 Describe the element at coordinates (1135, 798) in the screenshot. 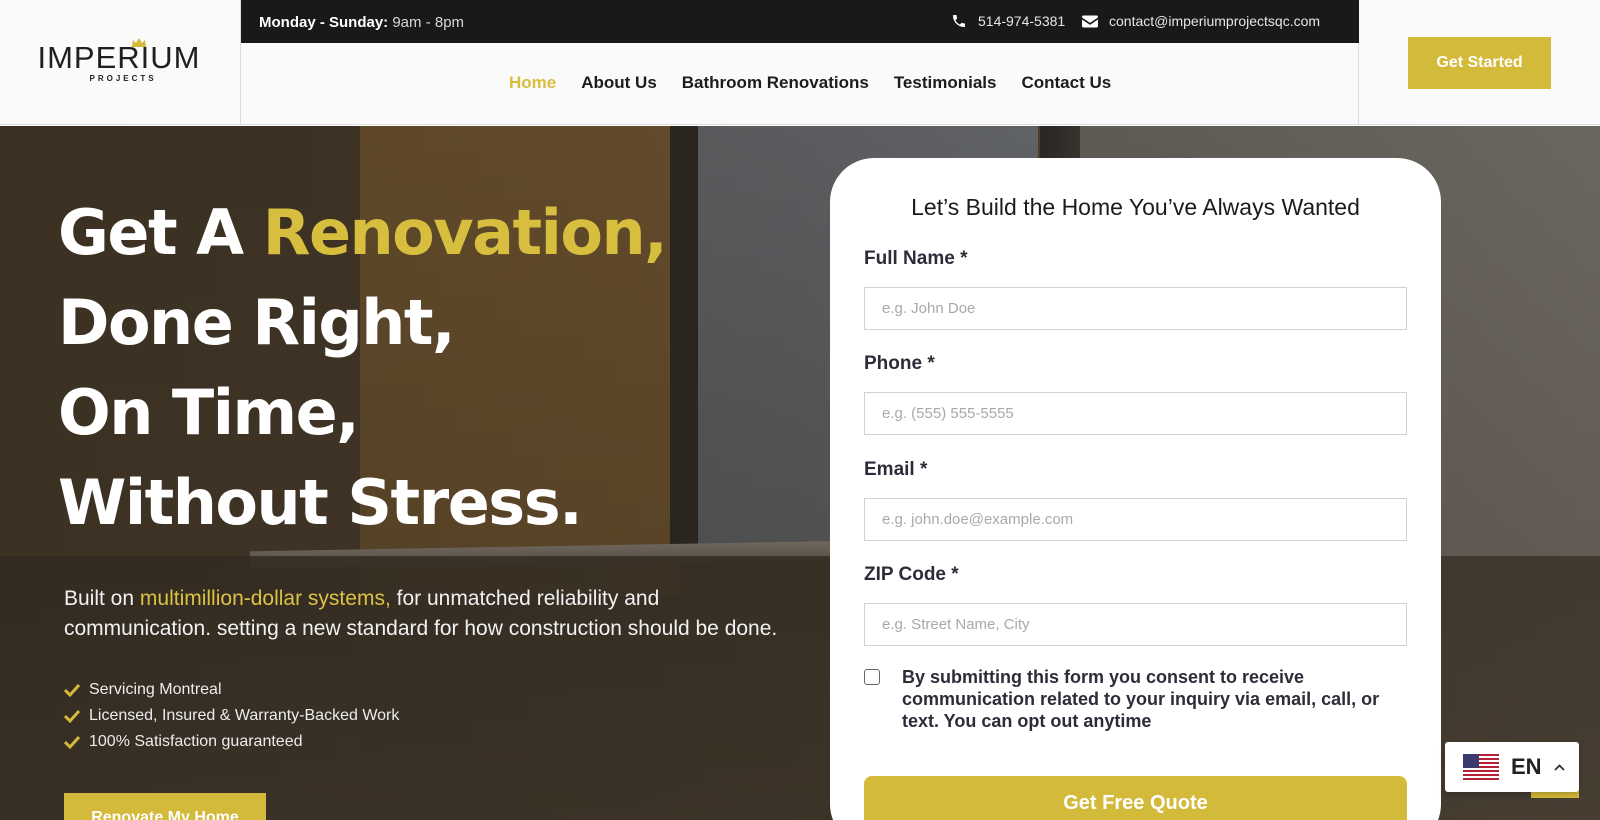

I see `get-free-quote-button: Get Free Quote` at that location.